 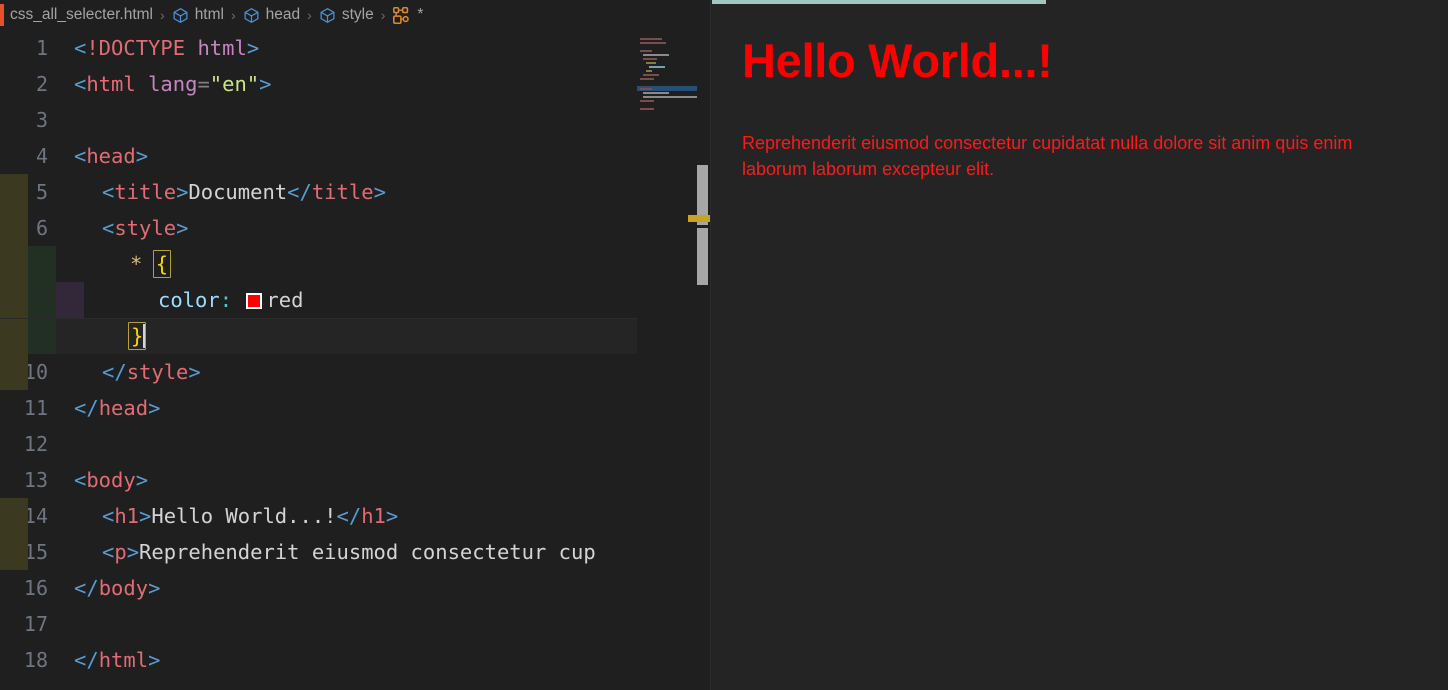 I want to click on code-line: 14 <h1>Hello World...!</h1>, so click(x=318, y=516).